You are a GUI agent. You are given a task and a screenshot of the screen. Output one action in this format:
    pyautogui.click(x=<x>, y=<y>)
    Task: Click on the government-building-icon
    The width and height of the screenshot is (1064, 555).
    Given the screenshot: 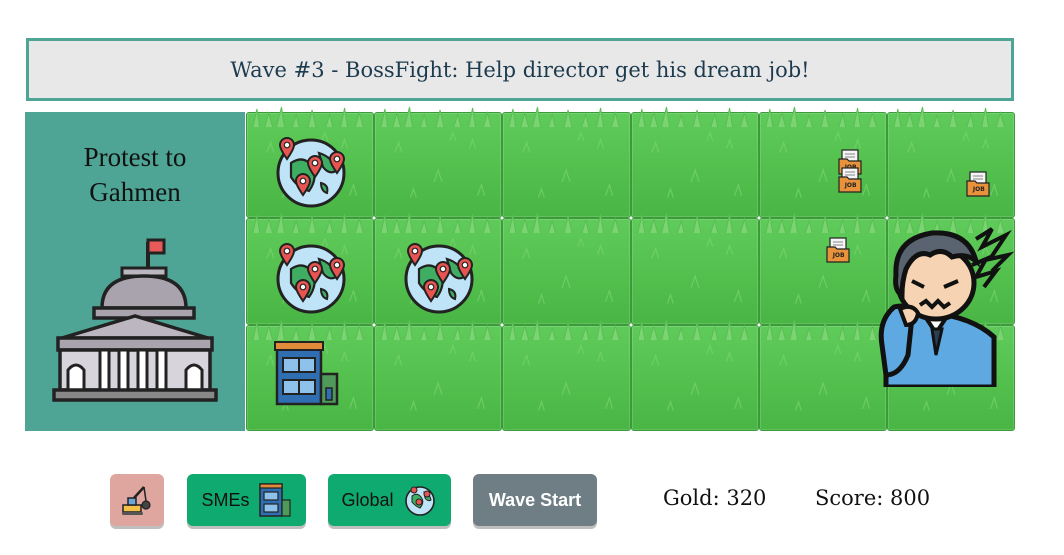 What is the action you would take?
    pyautogui.click(x=135, y=320)
    